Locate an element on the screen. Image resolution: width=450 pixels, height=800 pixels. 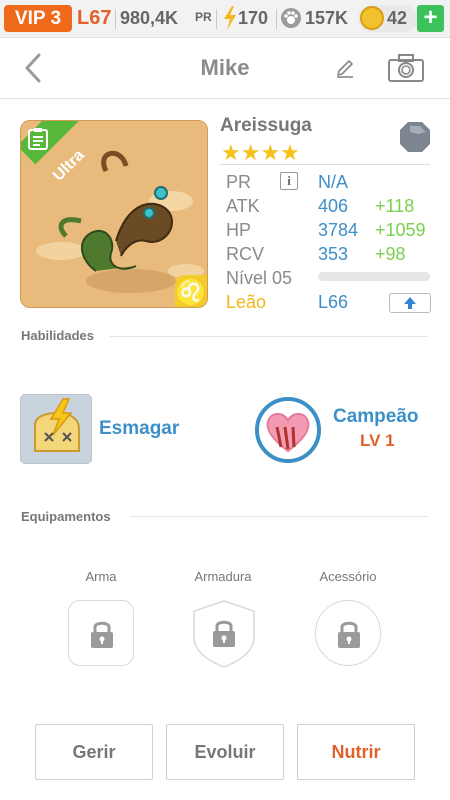
edit-pencil-icon is located at coordinates (345, 68).